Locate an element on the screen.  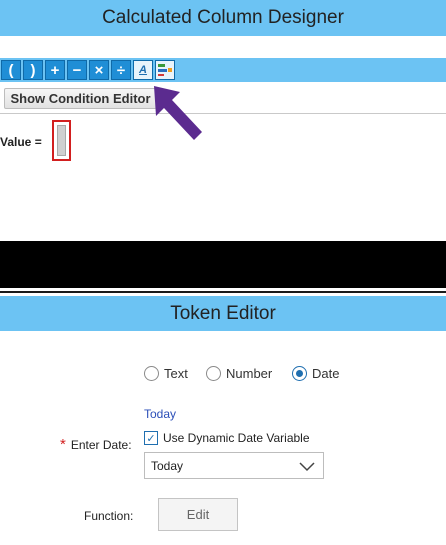
radio-number: Number is located at coordinates (239, 373).